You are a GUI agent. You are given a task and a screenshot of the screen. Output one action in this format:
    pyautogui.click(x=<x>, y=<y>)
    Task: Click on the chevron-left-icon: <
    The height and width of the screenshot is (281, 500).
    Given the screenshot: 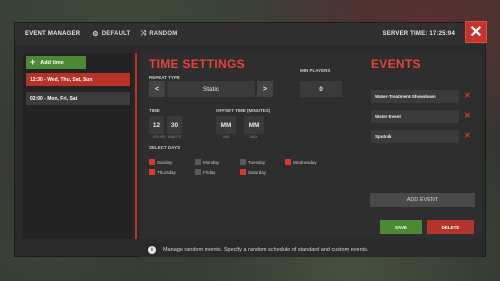 What is the action you would take?
    pyautogui.click(x=157, y=89)
    